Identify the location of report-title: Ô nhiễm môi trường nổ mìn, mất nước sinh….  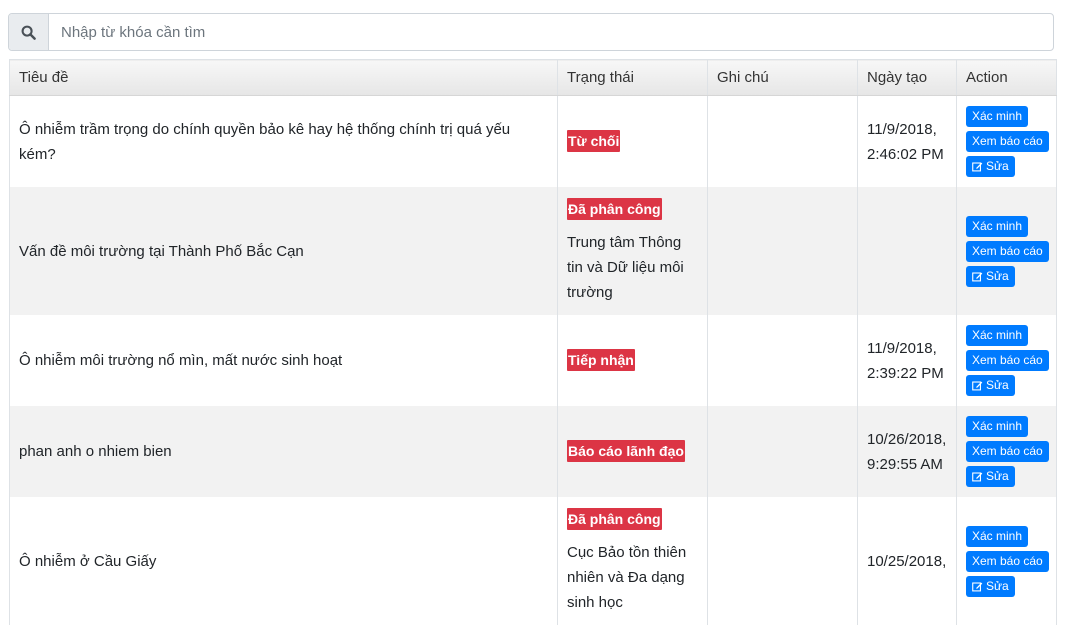
(180, 360).